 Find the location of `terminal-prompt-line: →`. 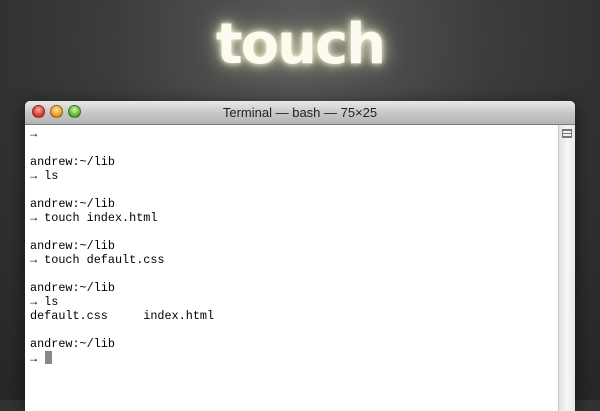

terminal-prompt-line: → is located at coordinates (294, 358).